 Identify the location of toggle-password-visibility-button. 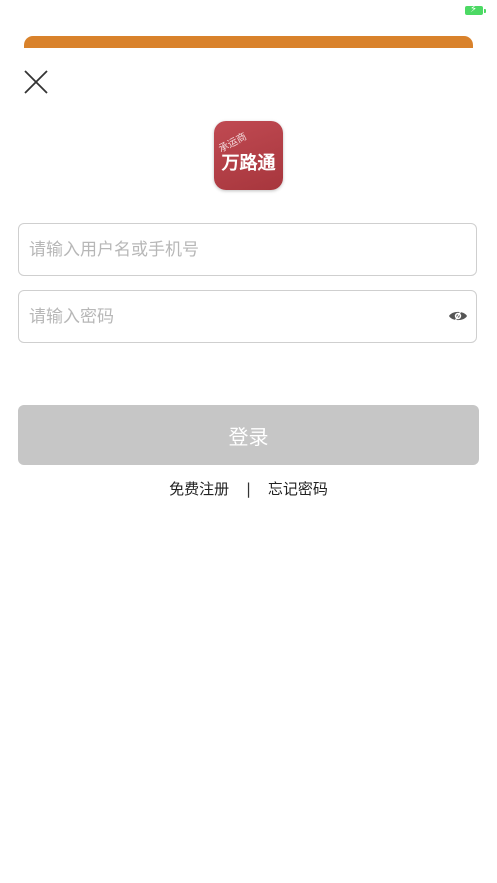
(458, 316).